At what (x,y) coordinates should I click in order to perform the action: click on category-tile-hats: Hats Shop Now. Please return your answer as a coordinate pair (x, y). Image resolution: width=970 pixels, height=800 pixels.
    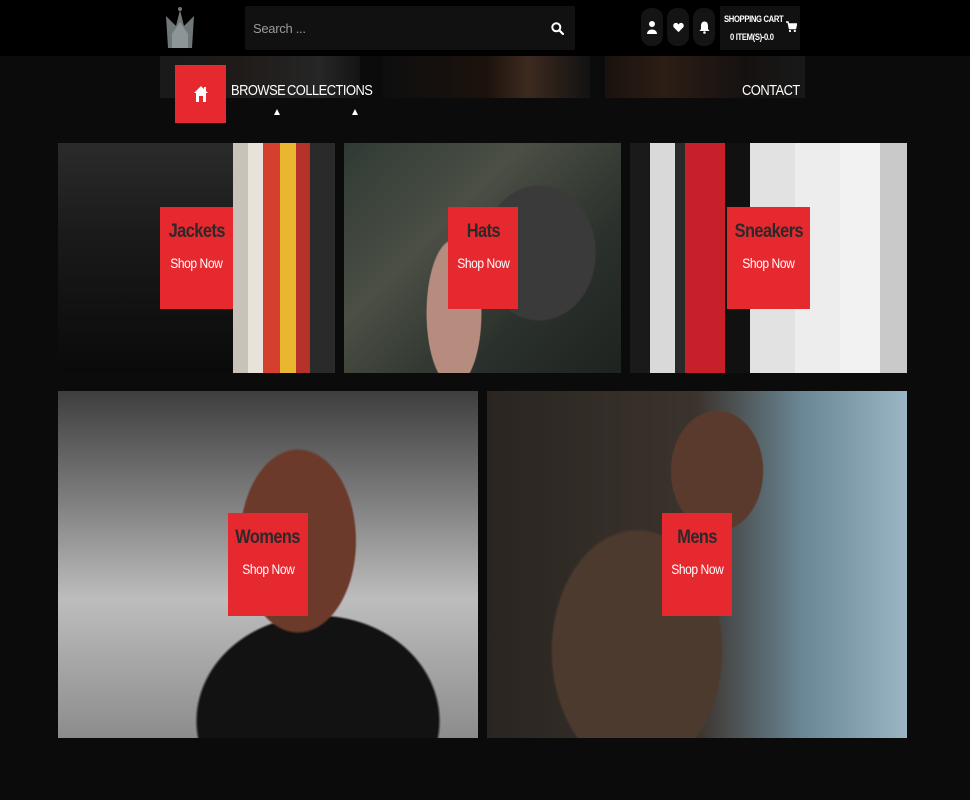
    Looking at the image, I should click on (482, 258).